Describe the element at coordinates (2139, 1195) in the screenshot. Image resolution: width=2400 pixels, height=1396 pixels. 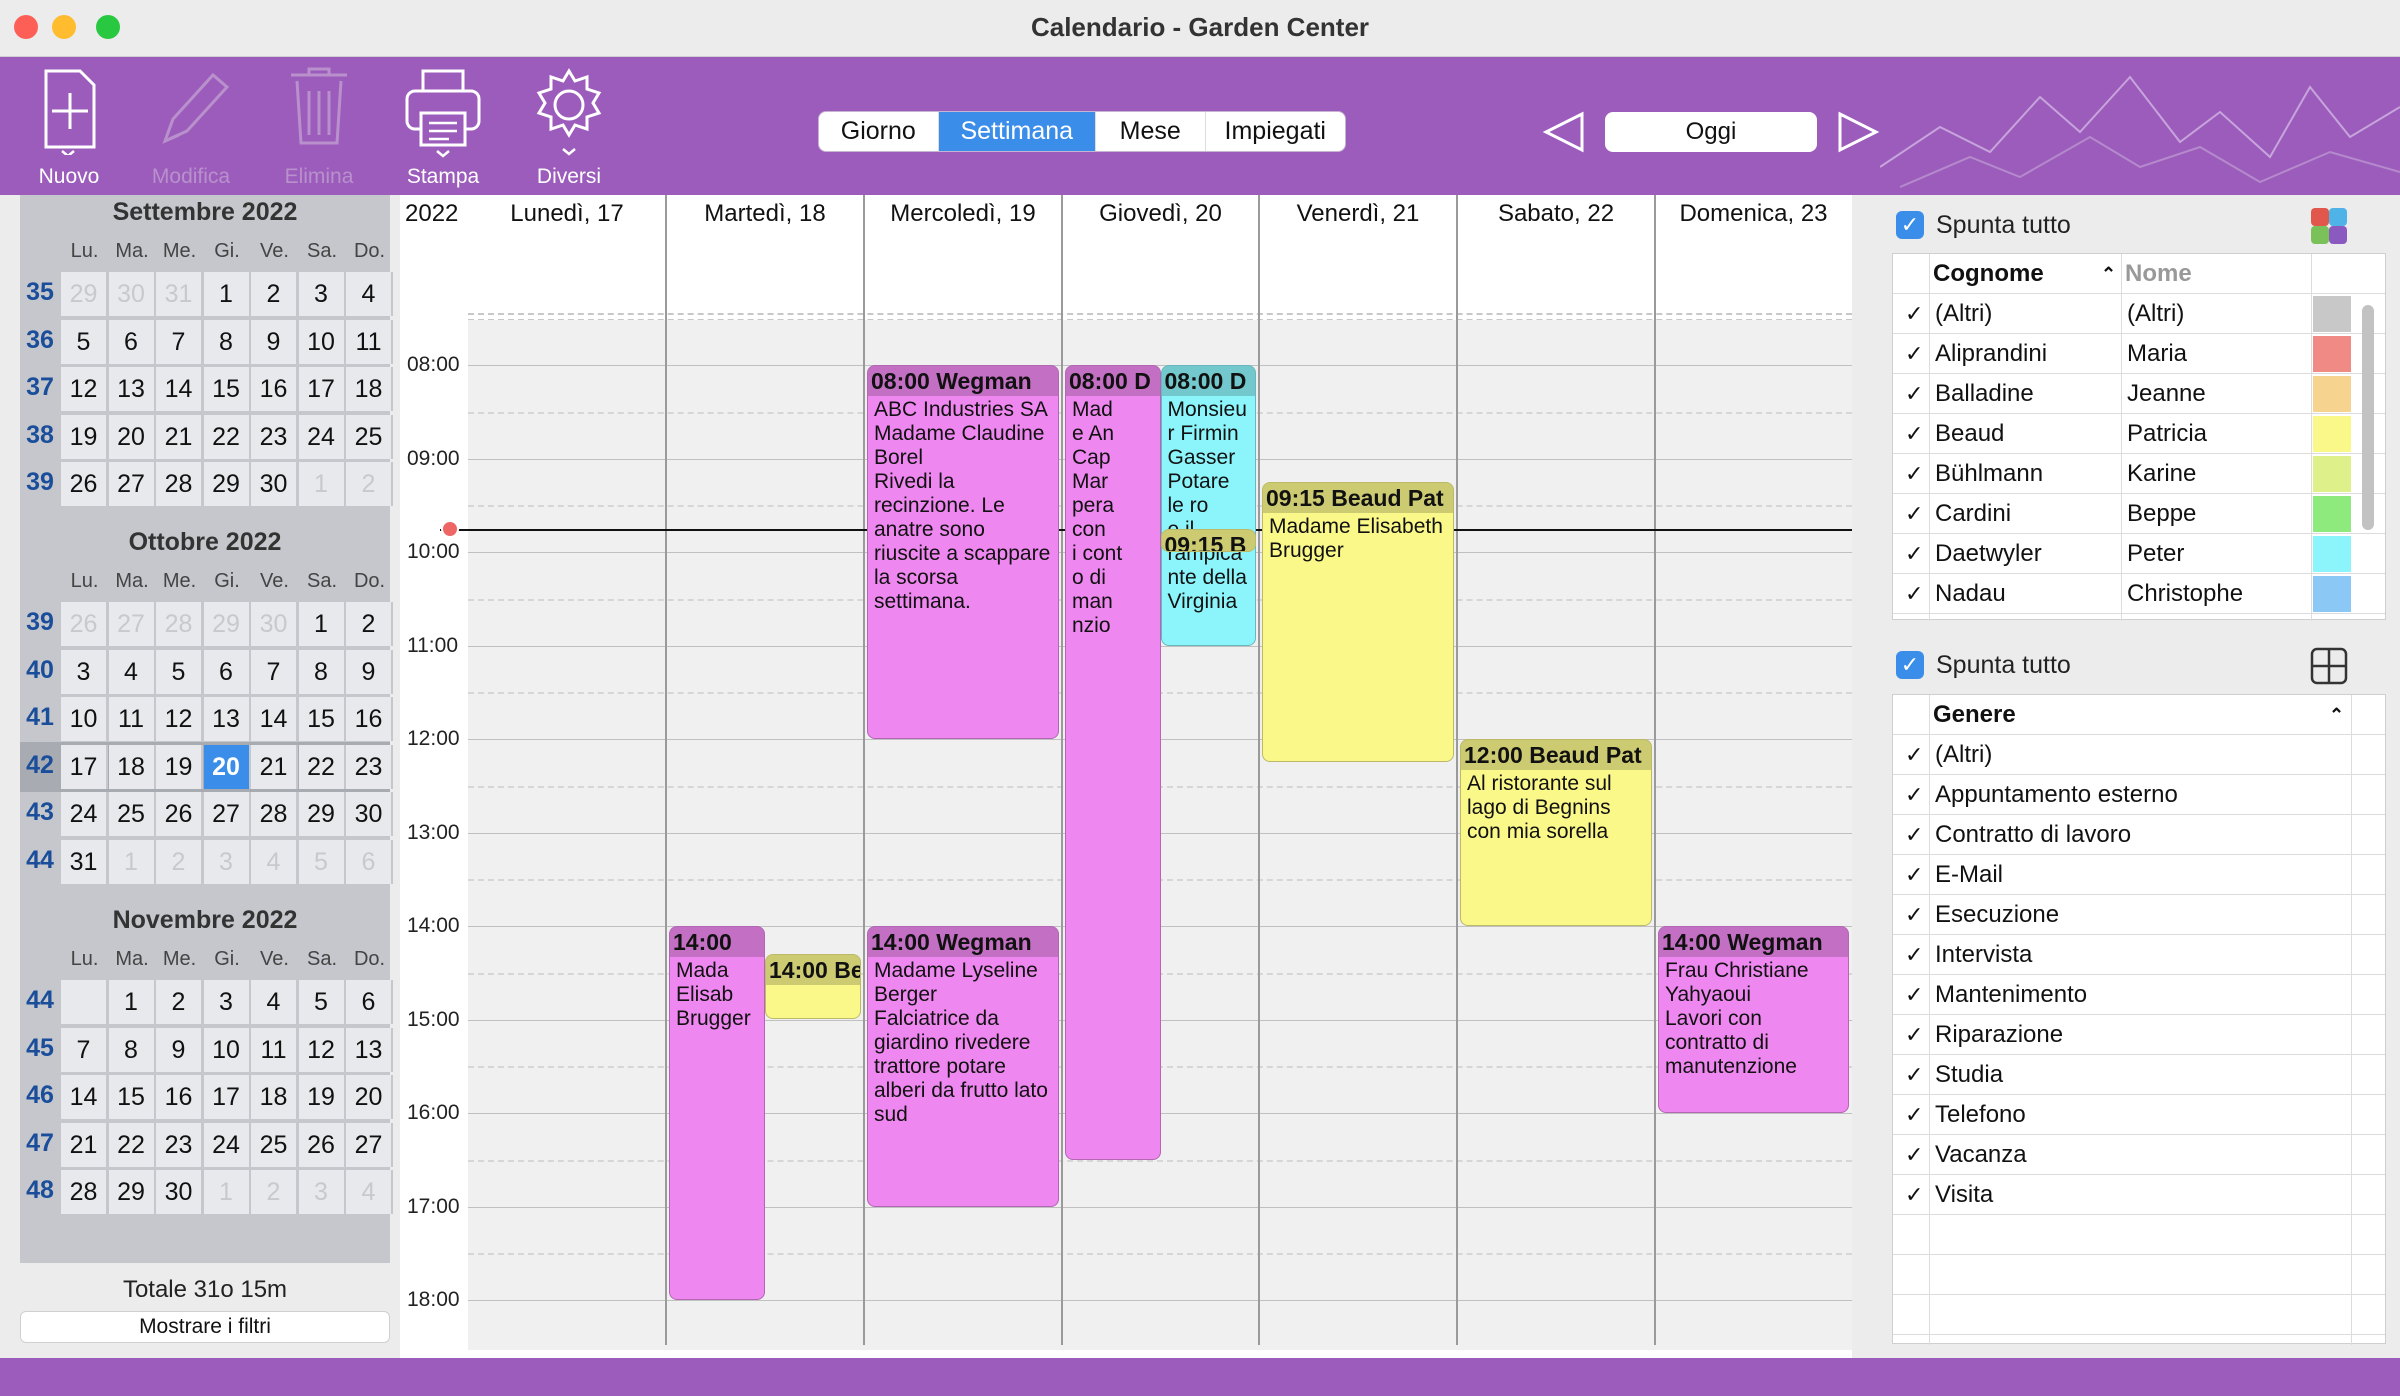
I see `genre-row: ✓ Visita` at that location.